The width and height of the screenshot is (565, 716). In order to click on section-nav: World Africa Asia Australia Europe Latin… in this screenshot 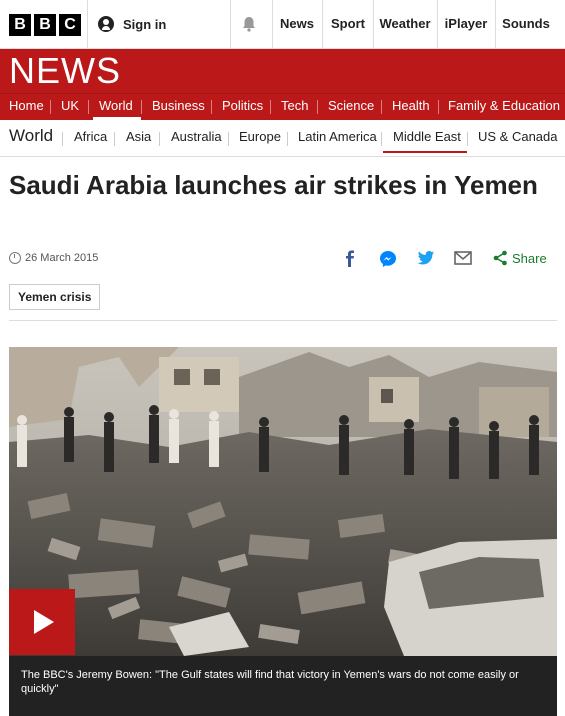, I will do `click(282, 138)`.